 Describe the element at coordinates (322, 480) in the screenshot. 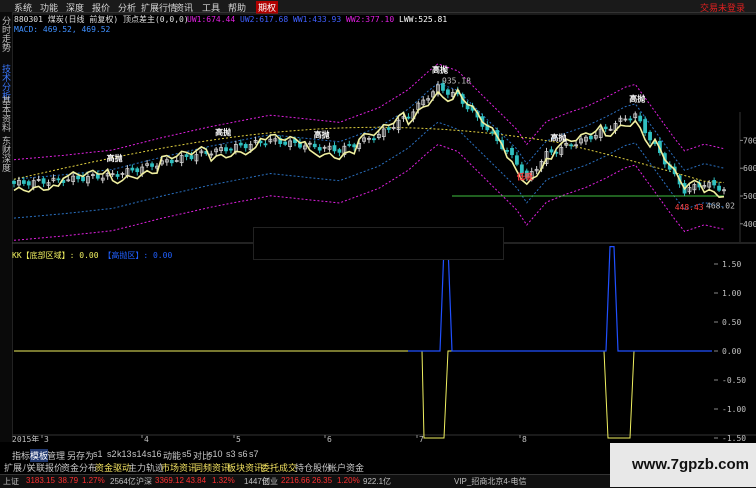

I see `status-item: 26.35` at that location.